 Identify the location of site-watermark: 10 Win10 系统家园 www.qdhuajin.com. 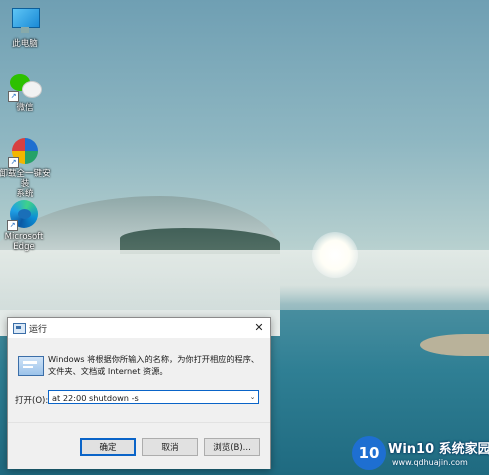
(420, 455).